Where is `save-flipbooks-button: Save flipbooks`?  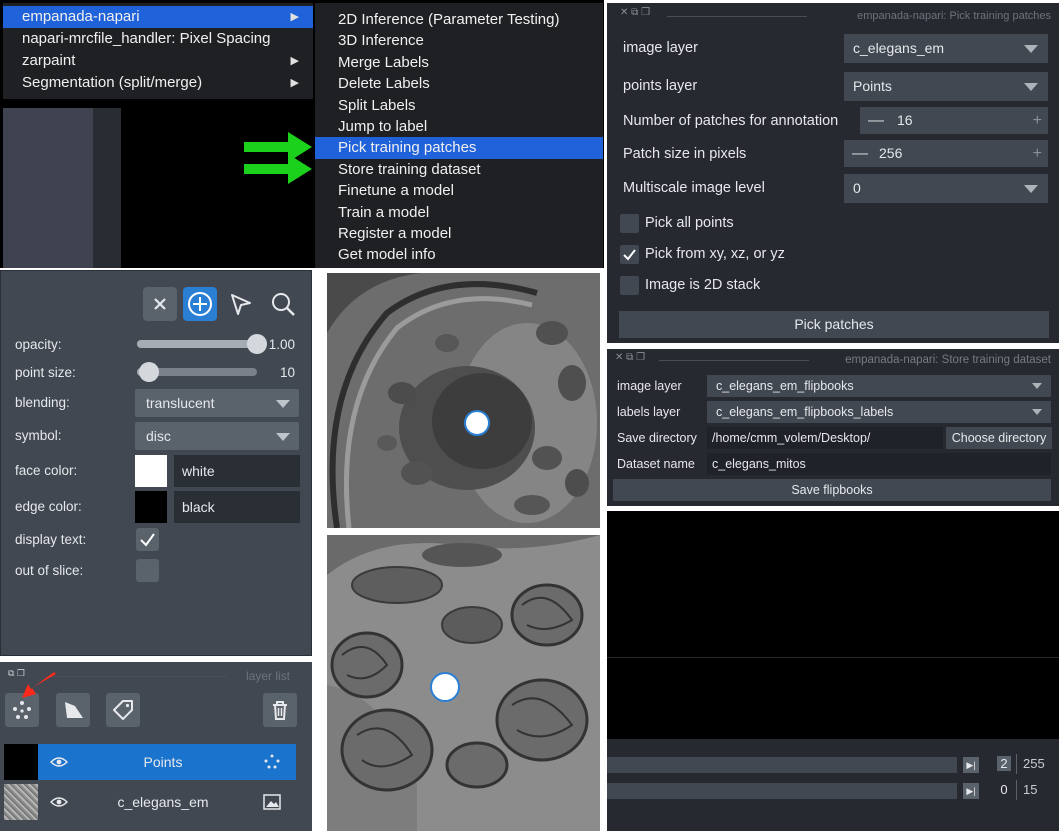 save-flipbooks-button: Save flipbooks is located at coordinates (832, 490).